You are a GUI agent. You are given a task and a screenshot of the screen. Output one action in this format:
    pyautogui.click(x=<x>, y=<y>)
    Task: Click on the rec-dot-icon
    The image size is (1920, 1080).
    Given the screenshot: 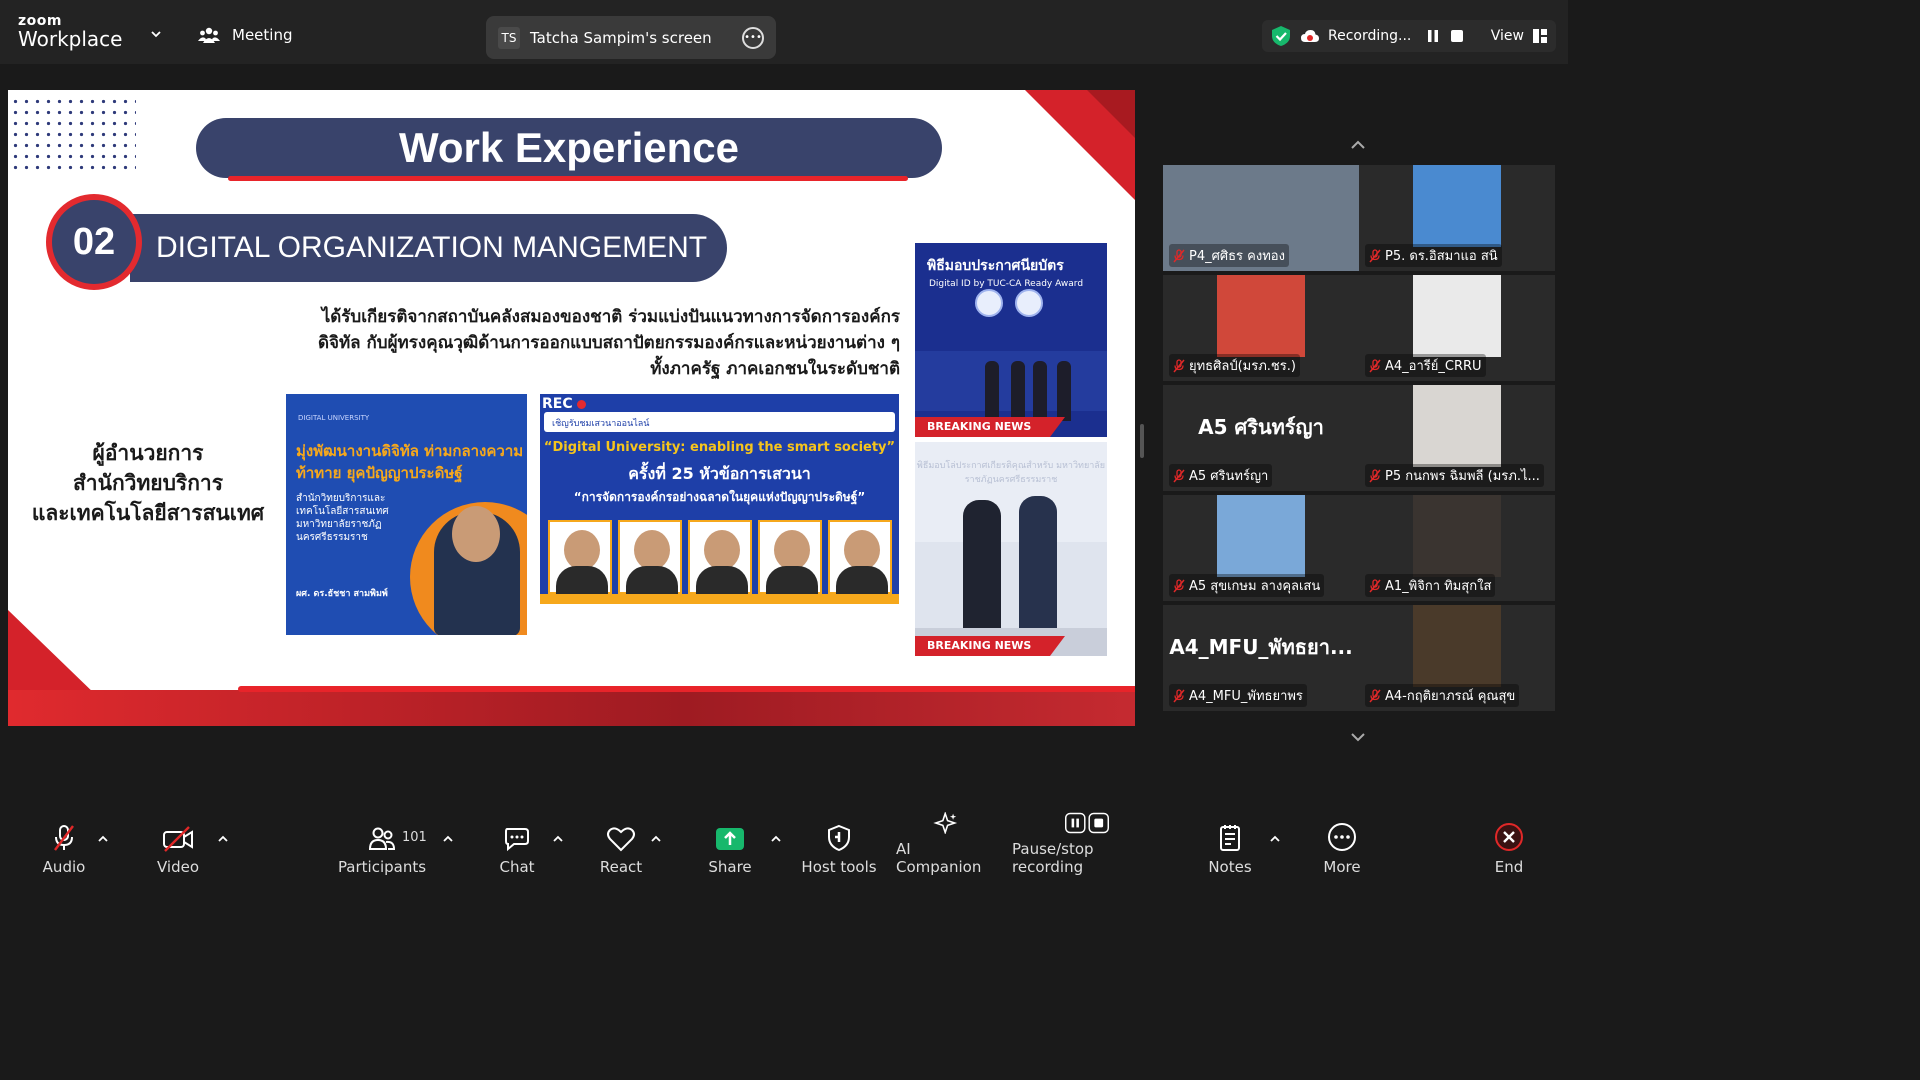 What is the action you would take?
    pyautogui.click(x=581, y=404)
    